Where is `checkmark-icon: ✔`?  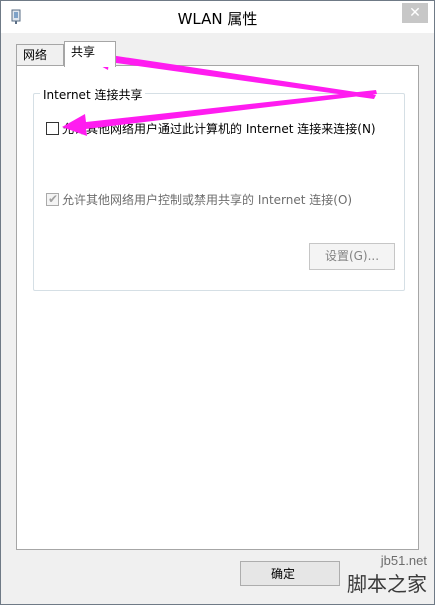 checkmark-icon: ✔ is located at coordinates (53, 199).